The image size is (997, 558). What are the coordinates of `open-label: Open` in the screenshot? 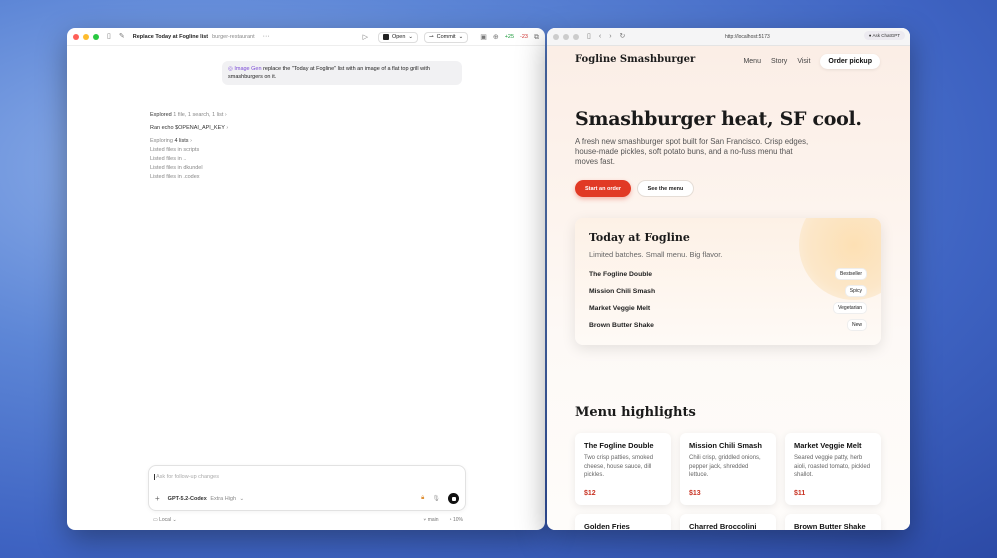 It's located at (398, 37).